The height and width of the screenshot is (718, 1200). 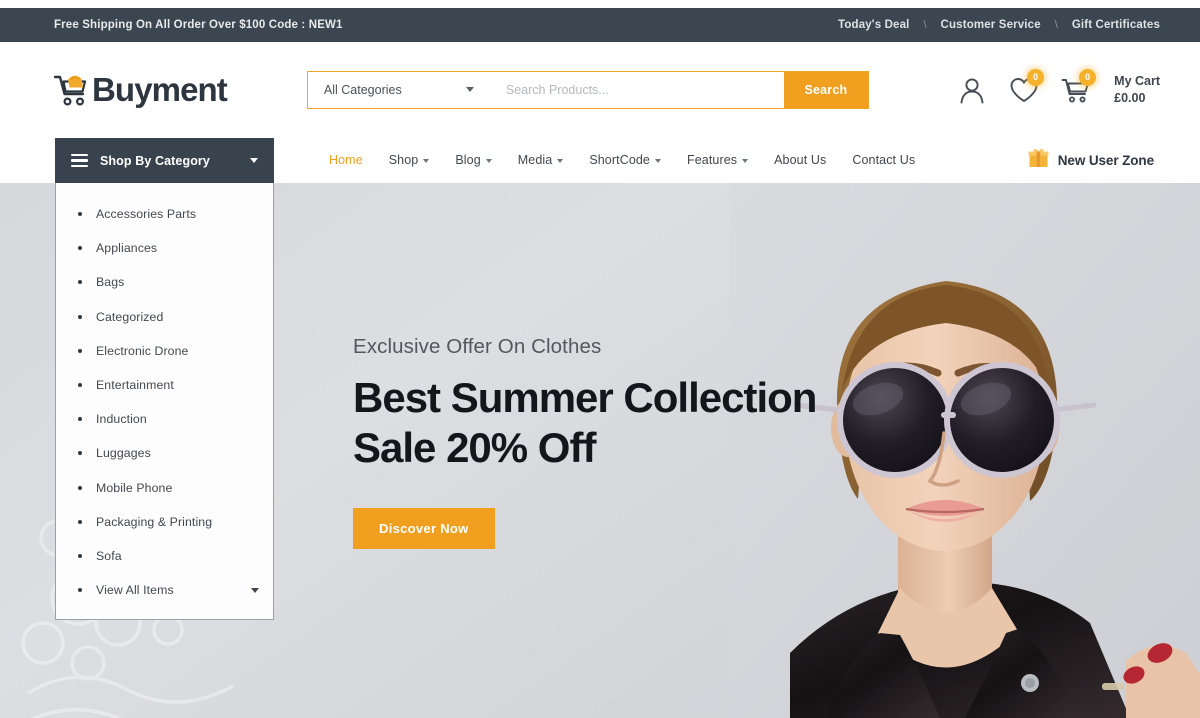 I want to click on account-icon, so click(x=972, y=90).